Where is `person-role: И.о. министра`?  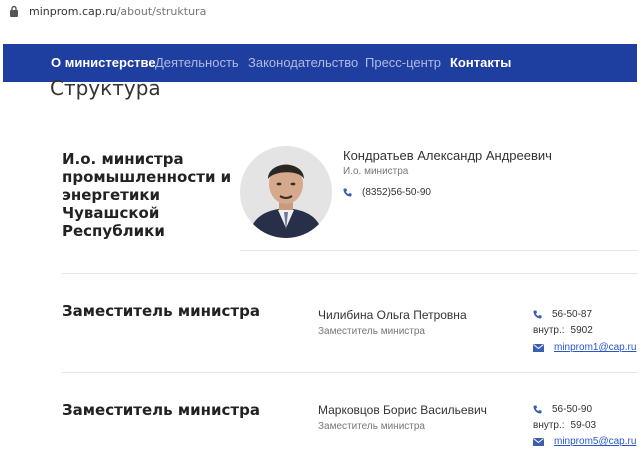 person-role: И.о. министра is located at coordinates (376, 171).